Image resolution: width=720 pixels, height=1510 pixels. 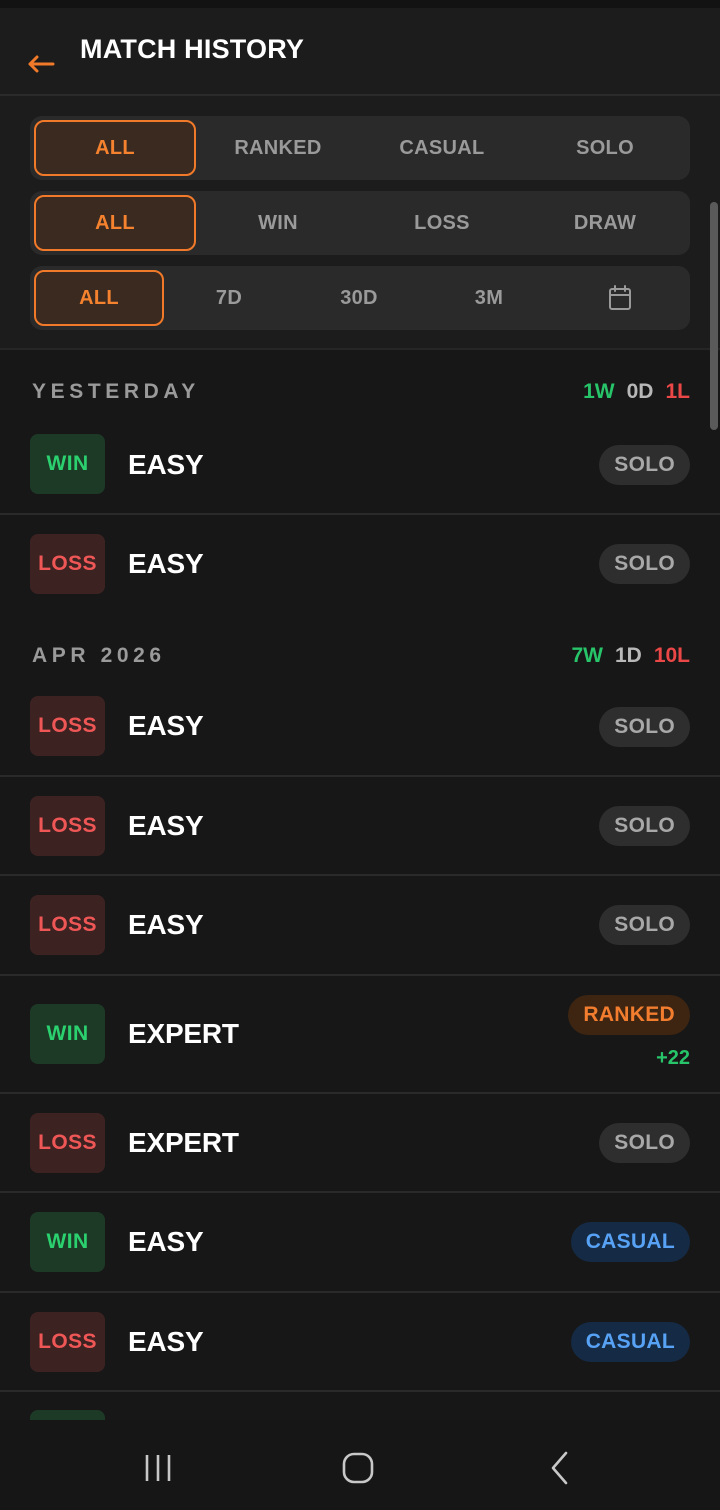 I want to click on result-badge-partial, so click(x=67, y=1415).